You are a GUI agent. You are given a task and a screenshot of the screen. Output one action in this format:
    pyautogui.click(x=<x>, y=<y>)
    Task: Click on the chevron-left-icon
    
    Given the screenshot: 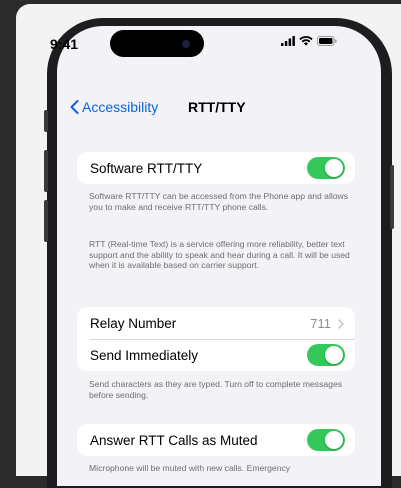 What is the action you would take?
    pyautogui.click(x=74, y=107)
    